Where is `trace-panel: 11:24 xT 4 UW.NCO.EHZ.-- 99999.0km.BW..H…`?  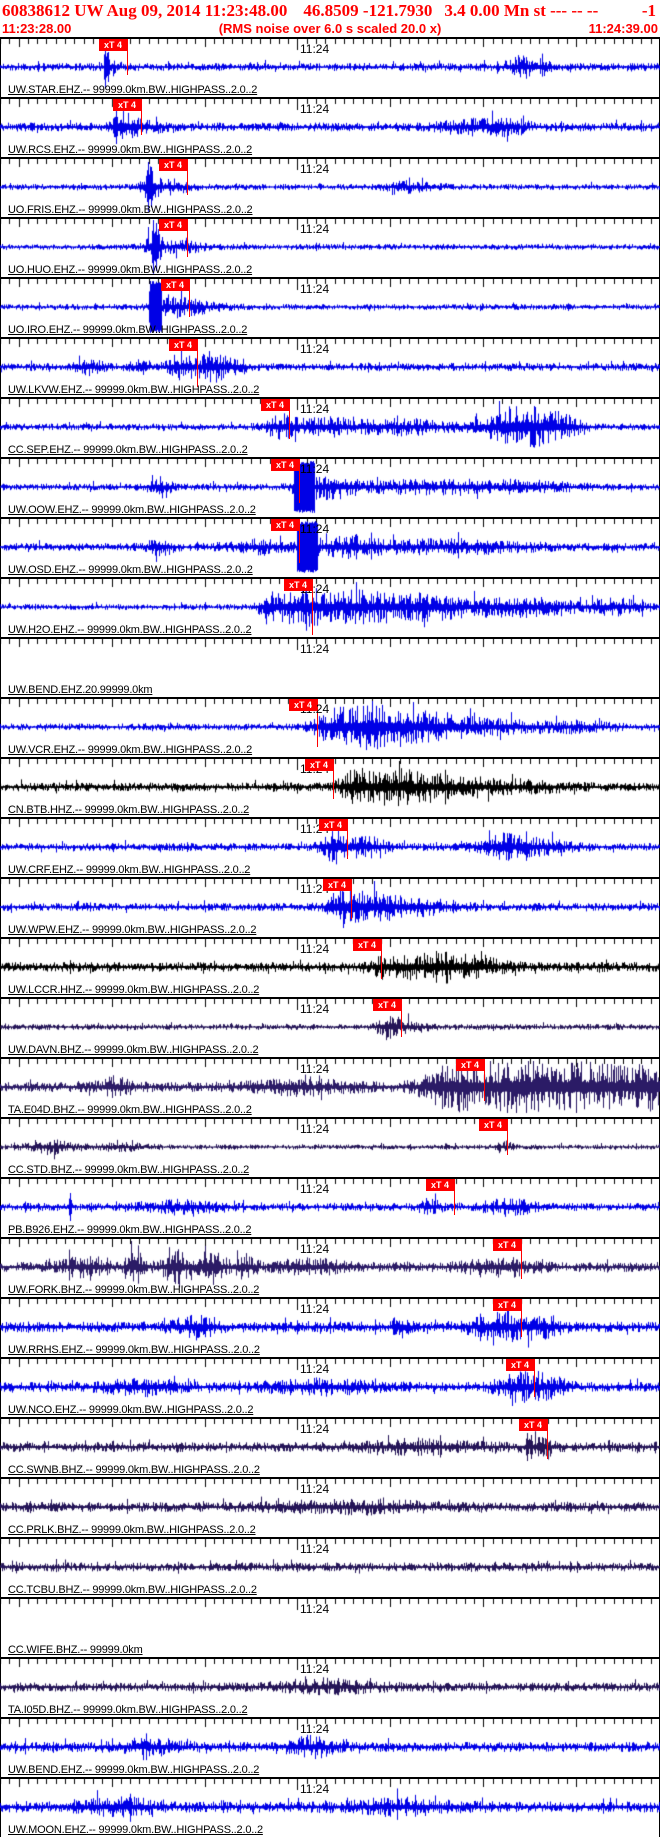 trace-panel: 11:24 xT 4 UW.NCO.EHZ.-- 99999.0km.BW..H… is located at coordinates (330, 1387).